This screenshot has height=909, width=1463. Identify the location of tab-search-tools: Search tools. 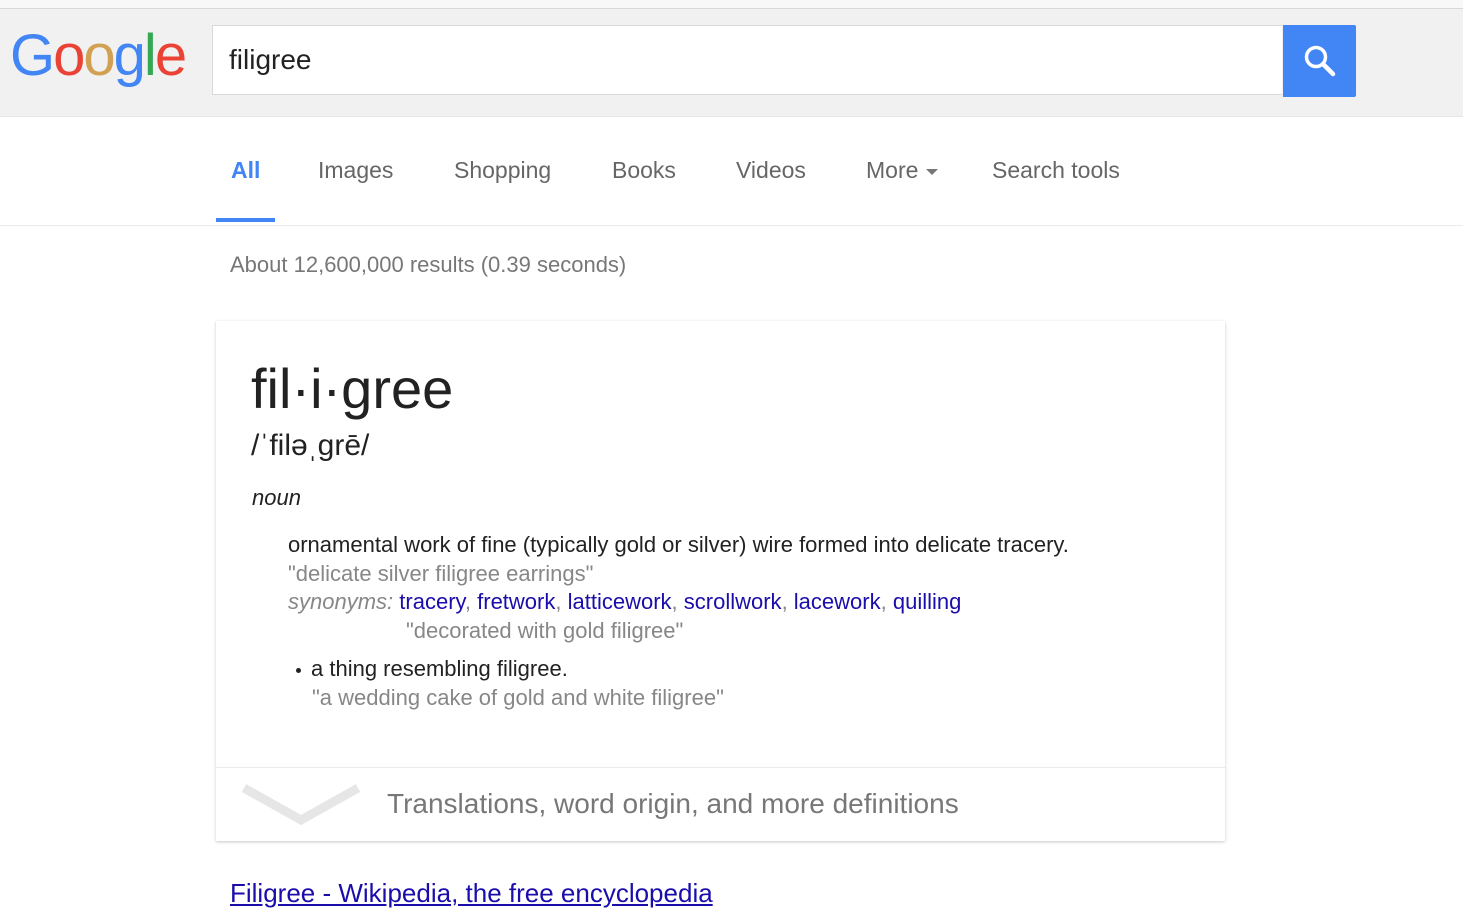
(1056, 170).